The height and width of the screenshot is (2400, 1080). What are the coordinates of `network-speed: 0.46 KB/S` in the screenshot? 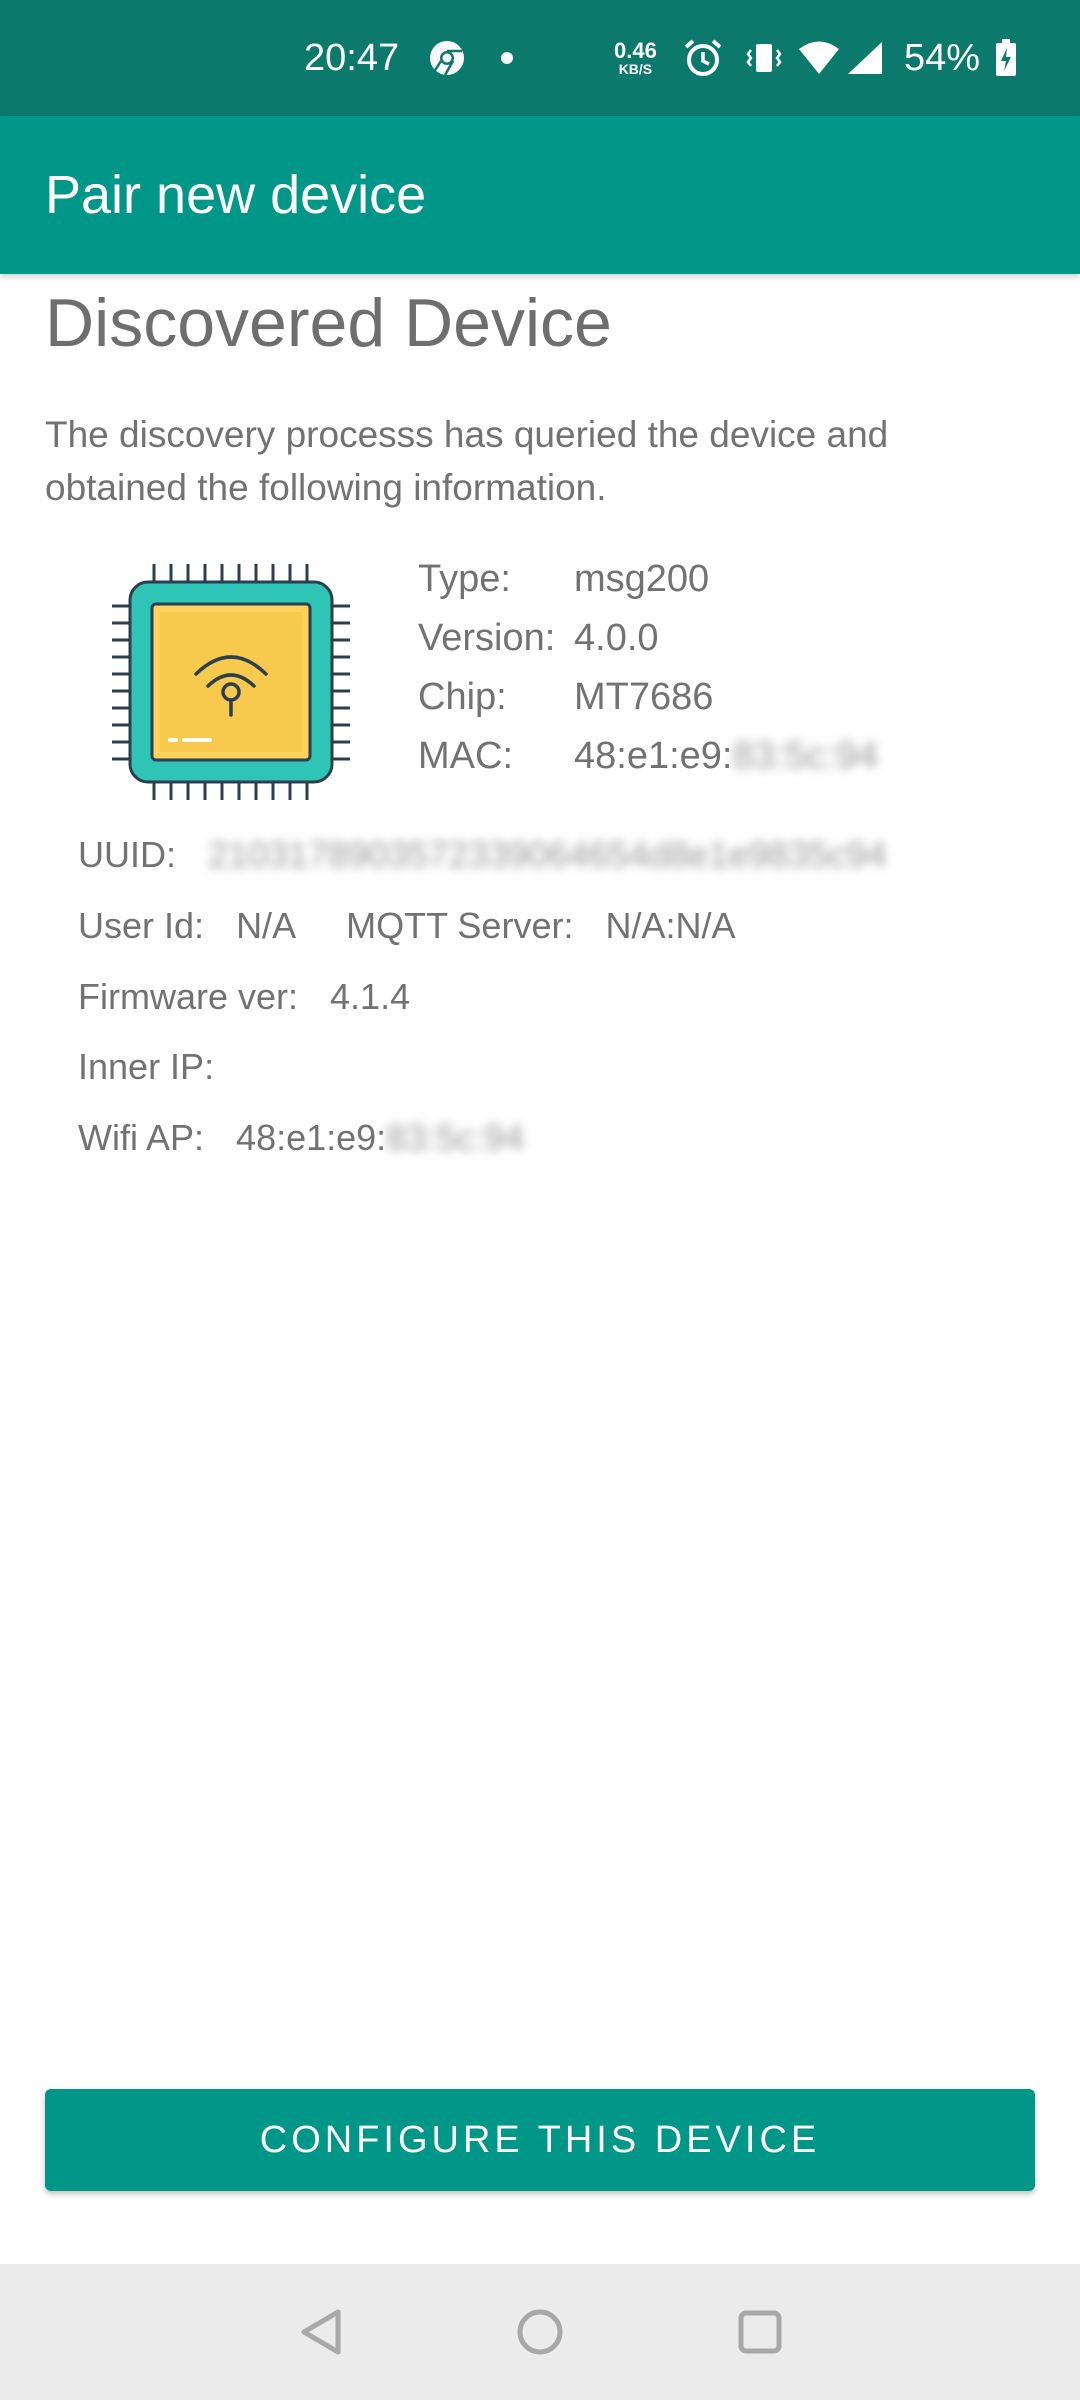 It's located at (635, 58).